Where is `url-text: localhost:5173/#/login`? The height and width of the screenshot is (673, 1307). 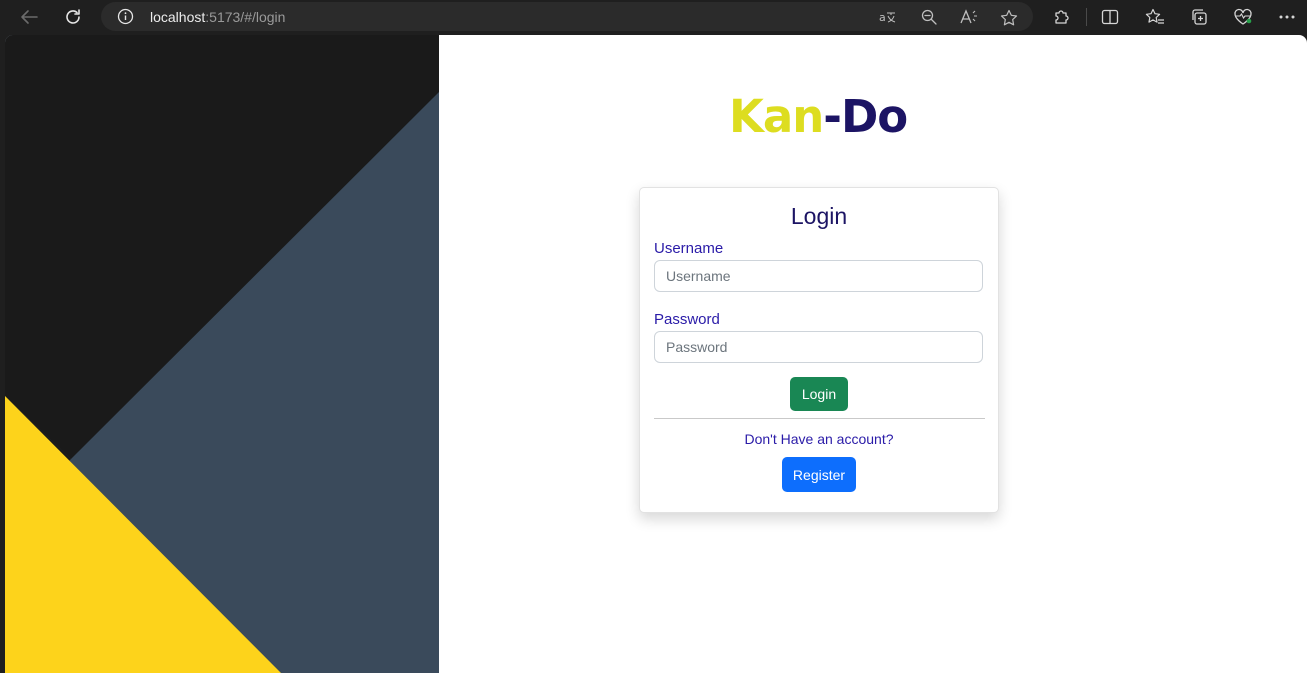
url-text: localhost:5173/#/login is located at coordinates (217, 17).